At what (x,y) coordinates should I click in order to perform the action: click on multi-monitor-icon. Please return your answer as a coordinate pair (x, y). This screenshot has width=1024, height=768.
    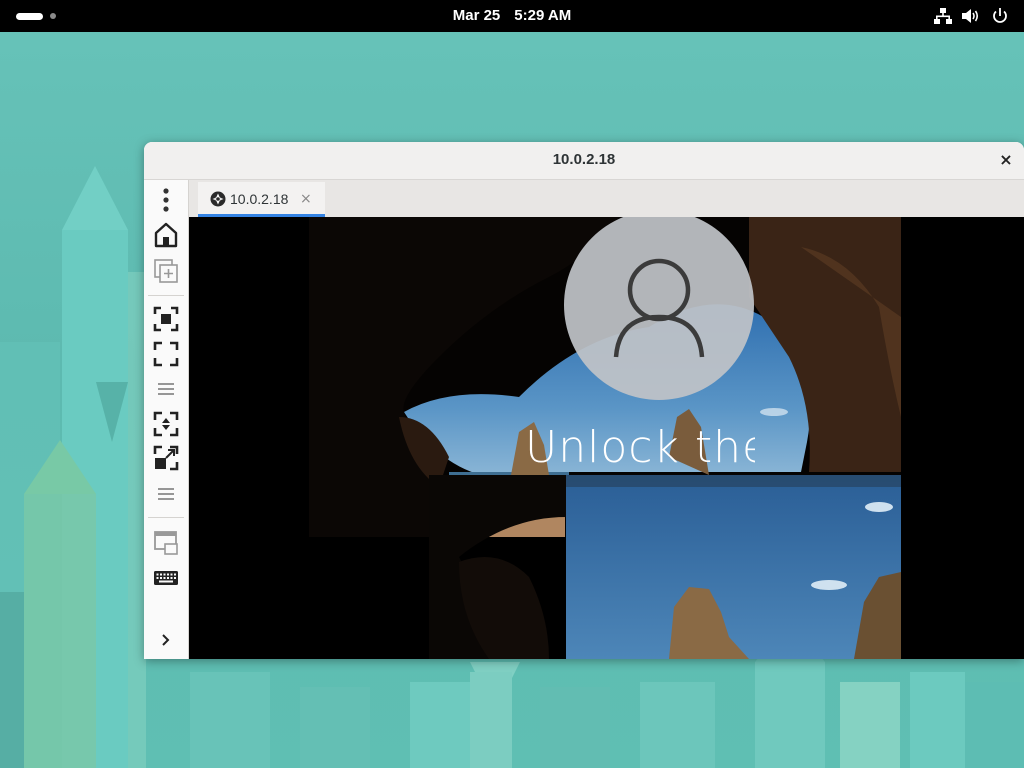
    Looking at the image, I should click on (166, 543).